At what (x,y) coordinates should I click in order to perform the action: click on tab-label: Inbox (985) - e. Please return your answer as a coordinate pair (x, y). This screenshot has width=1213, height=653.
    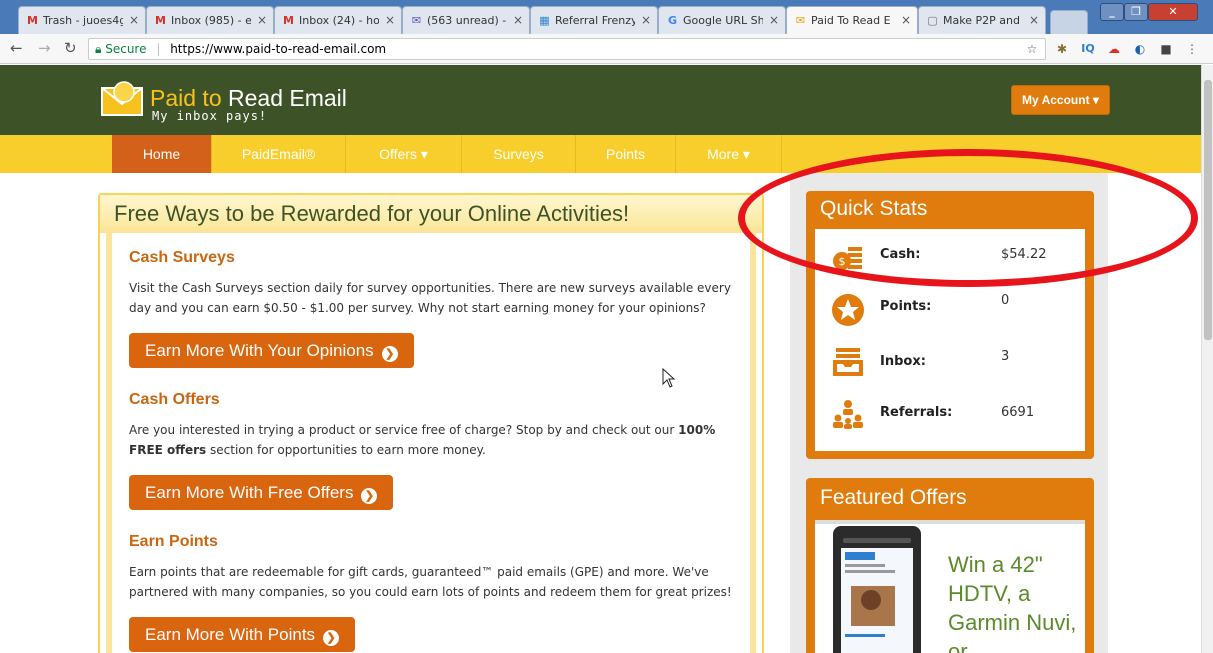
    Looking at the image, I should click on (211, 20).